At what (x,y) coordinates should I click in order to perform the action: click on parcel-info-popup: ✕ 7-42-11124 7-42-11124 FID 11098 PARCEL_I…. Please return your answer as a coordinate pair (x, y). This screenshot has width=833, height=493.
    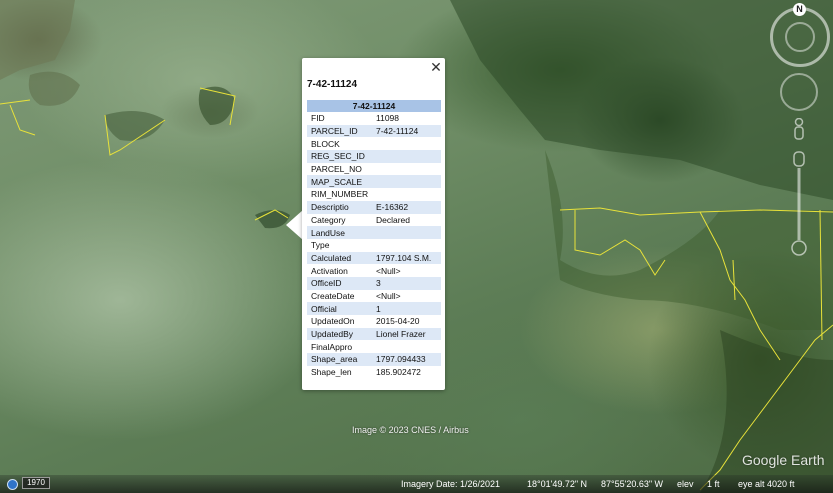
    Looking at the image, I should click on (373, 224).